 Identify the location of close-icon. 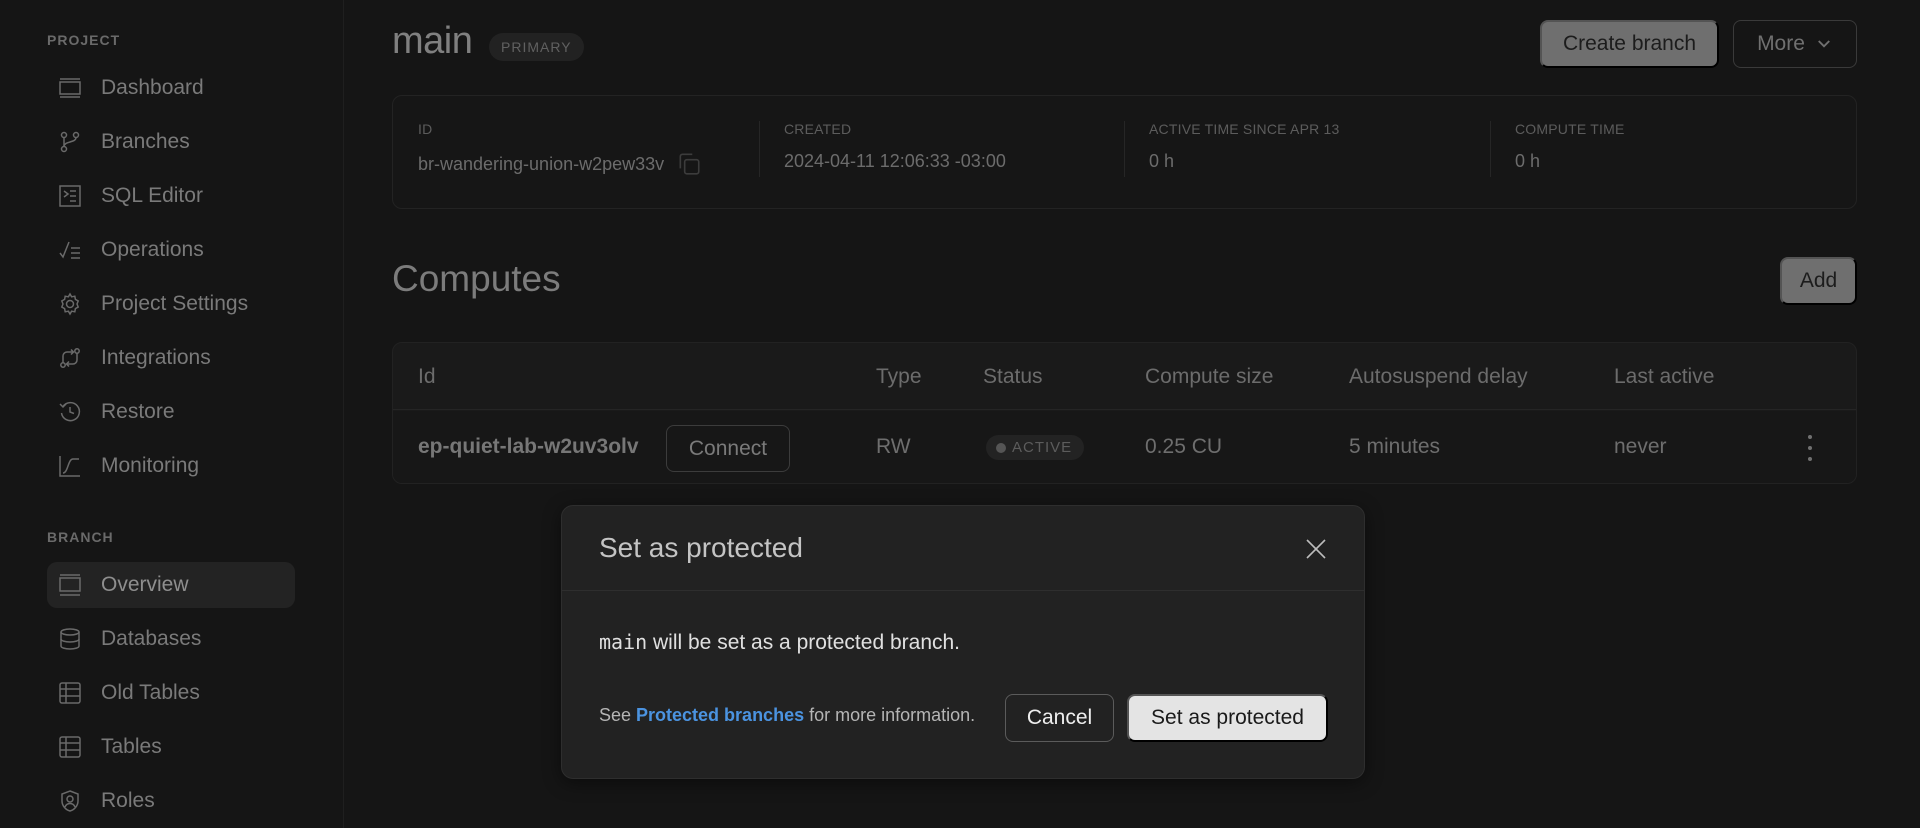
(1316, 549).